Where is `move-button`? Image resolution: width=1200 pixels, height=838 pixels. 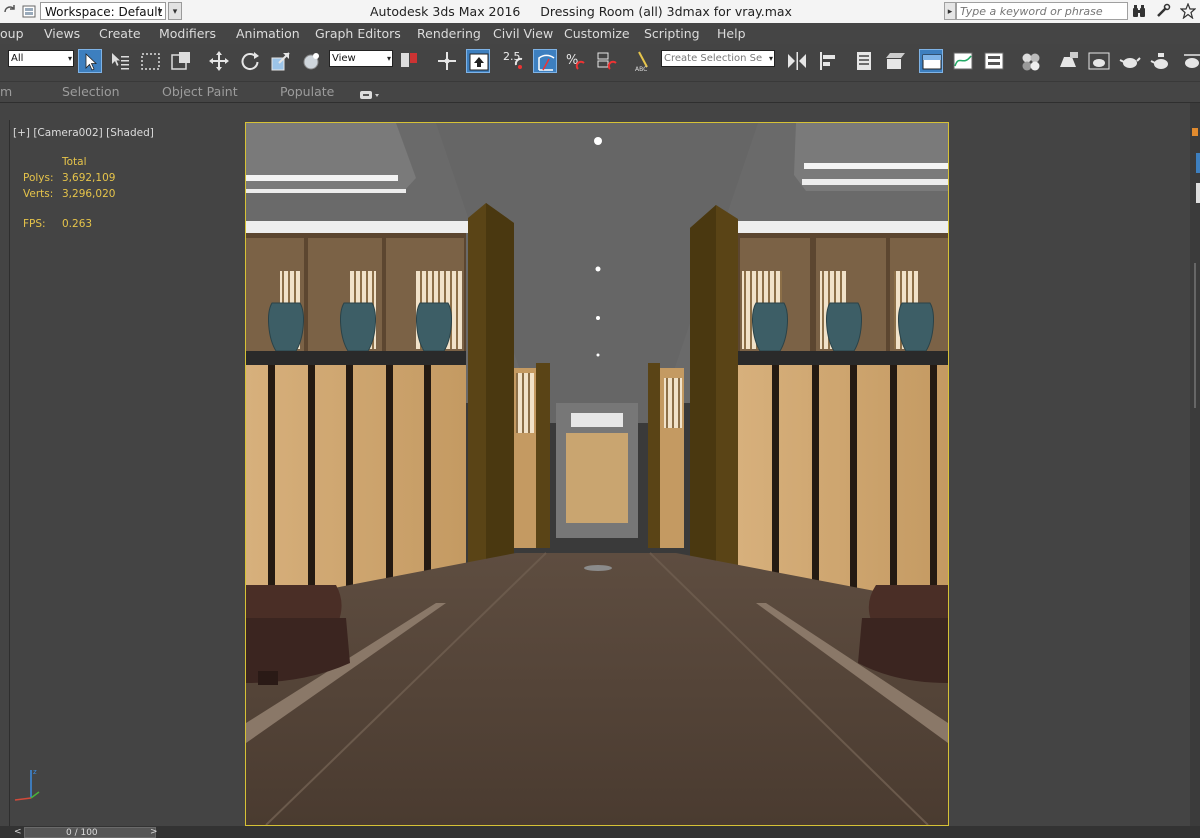 move-button is located at coordinates (219, 61).